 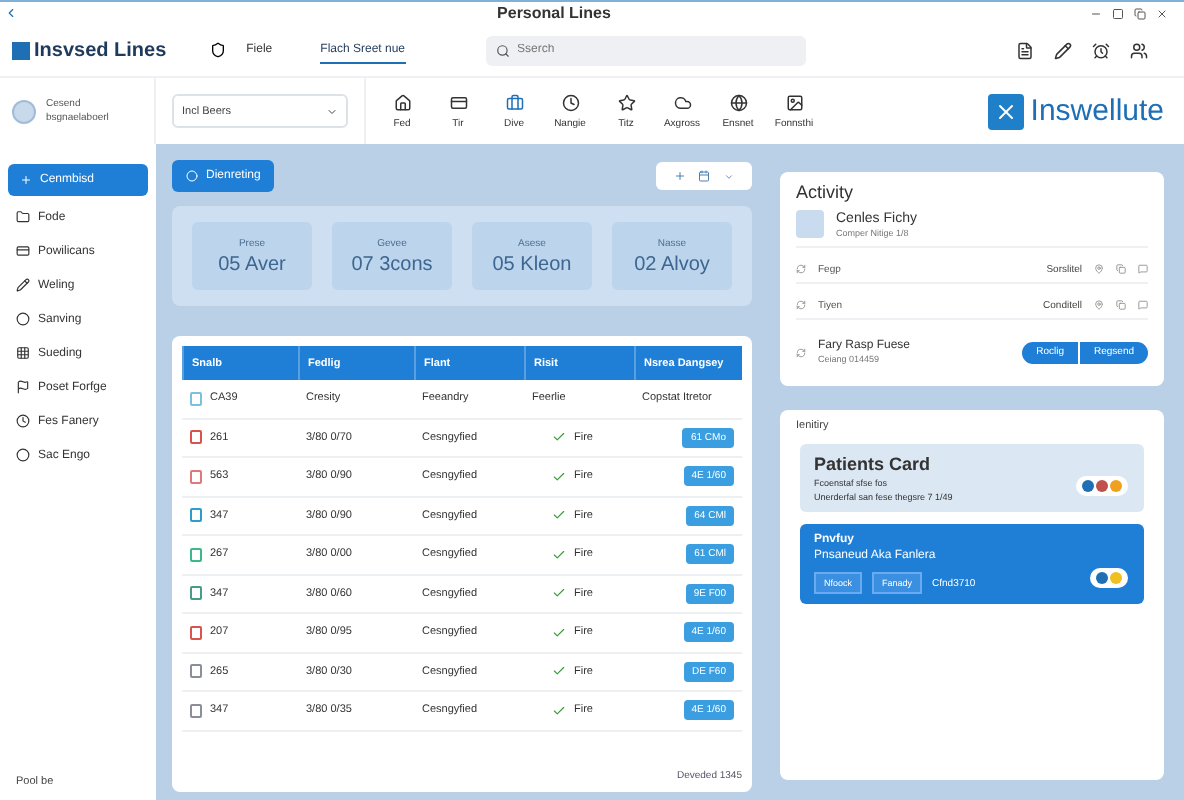 What do you see at coordinates (532, 264) in the screenshot?
I see `stat-value: 05 Kleon` at bounding box center [532, 264].